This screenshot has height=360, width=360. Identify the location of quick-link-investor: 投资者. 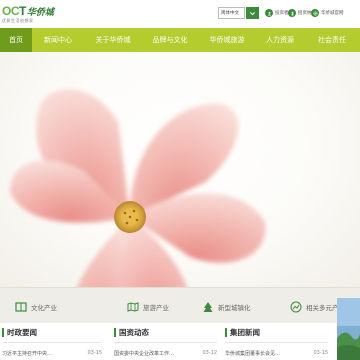
(277, 13).